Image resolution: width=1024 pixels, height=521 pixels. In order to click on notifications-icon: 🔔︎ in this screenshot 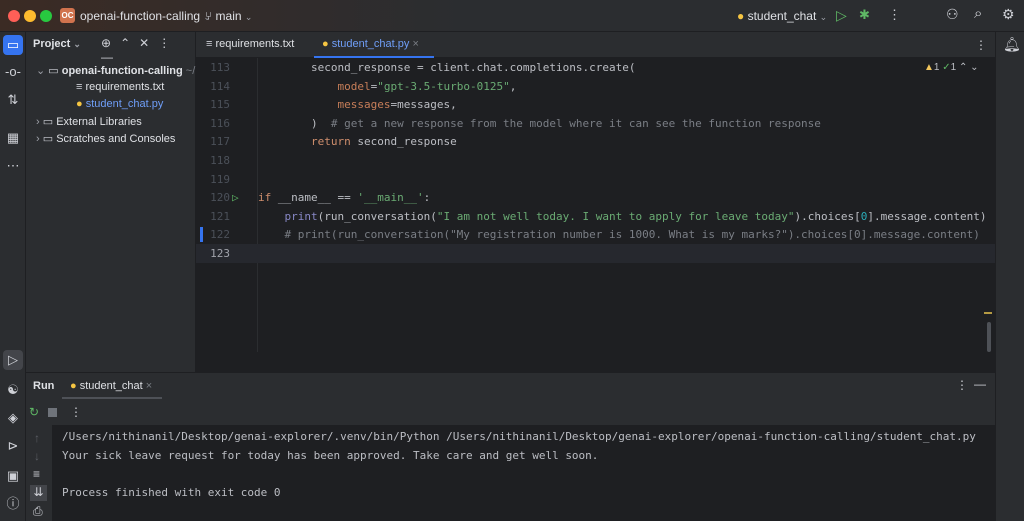, I will do `click(1012, 44)`.